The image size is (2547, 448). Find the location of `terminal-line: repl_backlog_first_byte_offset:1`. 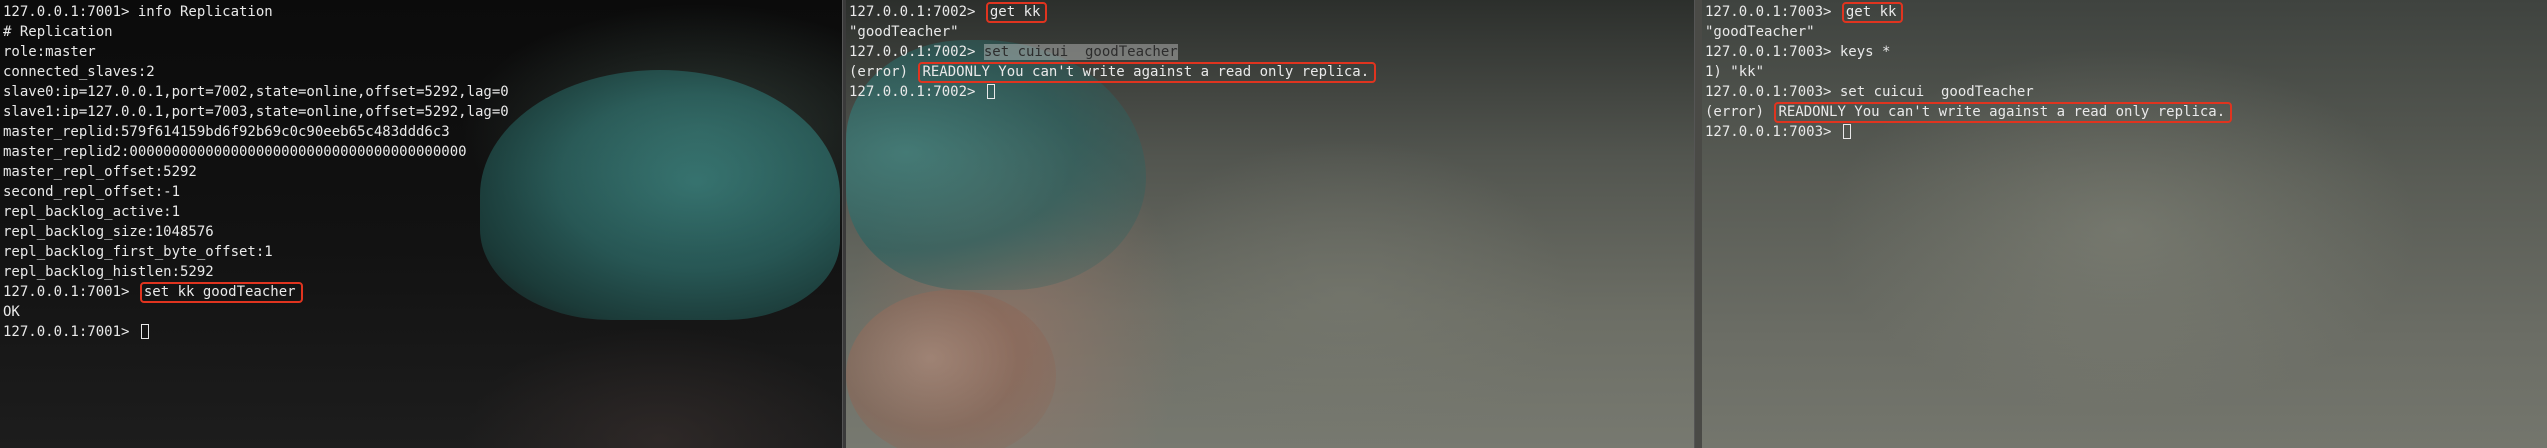

terminal-line: repl_backlog_first_byte_offset:1 is located at coordinates (138, 252).